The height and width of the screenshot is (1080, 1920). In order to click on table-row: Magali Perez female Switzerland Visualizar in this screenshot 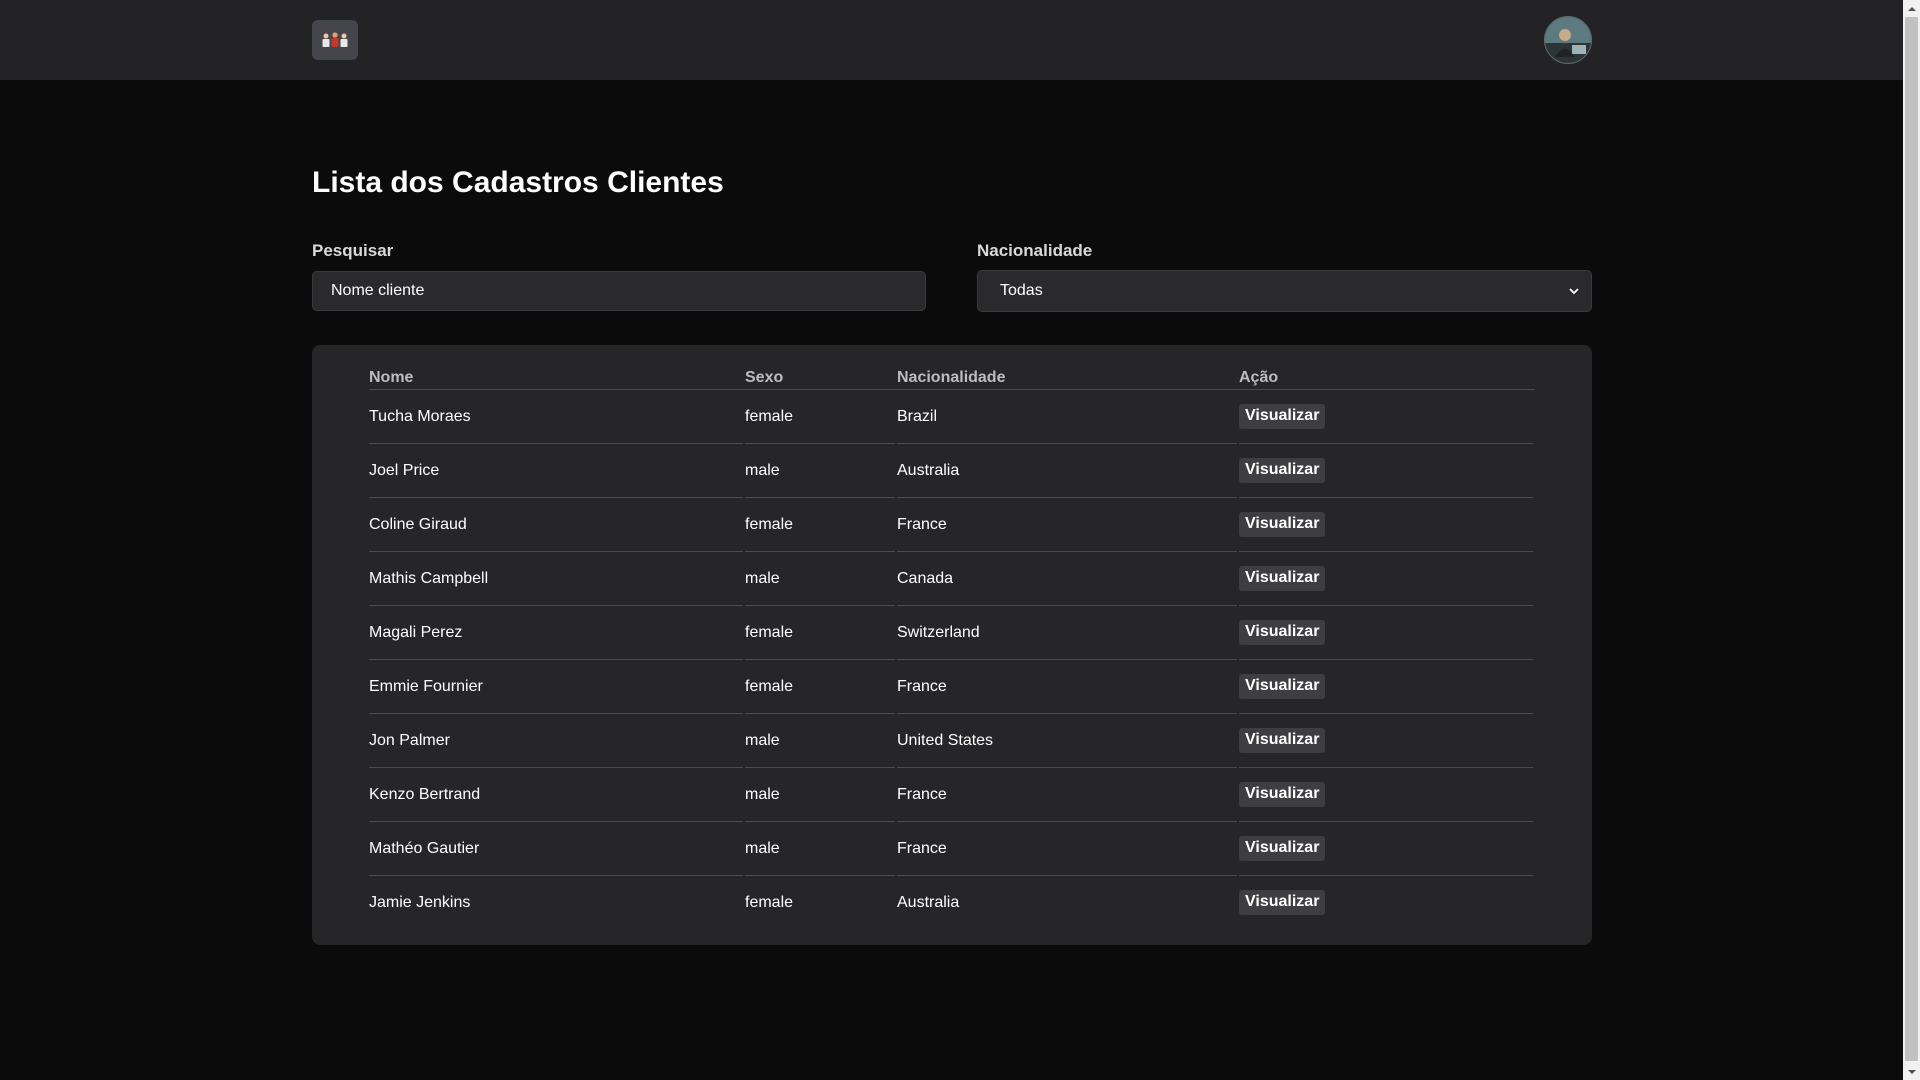, I will do `click(952, 632)`.